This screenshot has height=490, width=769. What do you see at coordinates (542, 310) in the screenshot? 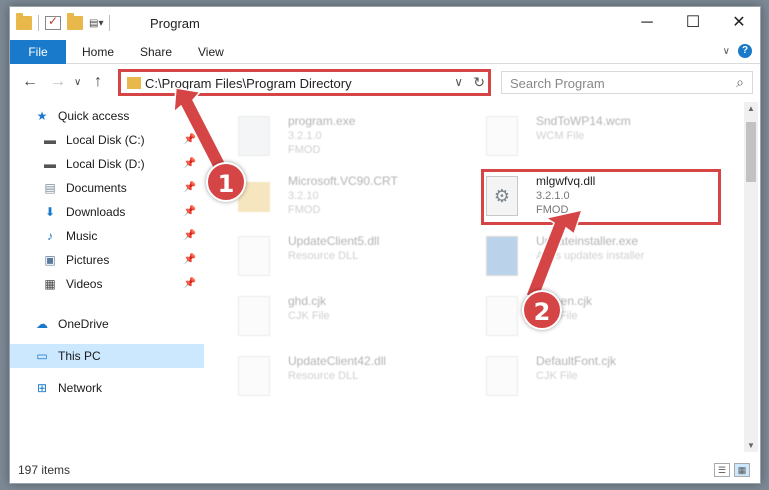
I see `step-2-badge: 2` at bounding box center [542, 310].